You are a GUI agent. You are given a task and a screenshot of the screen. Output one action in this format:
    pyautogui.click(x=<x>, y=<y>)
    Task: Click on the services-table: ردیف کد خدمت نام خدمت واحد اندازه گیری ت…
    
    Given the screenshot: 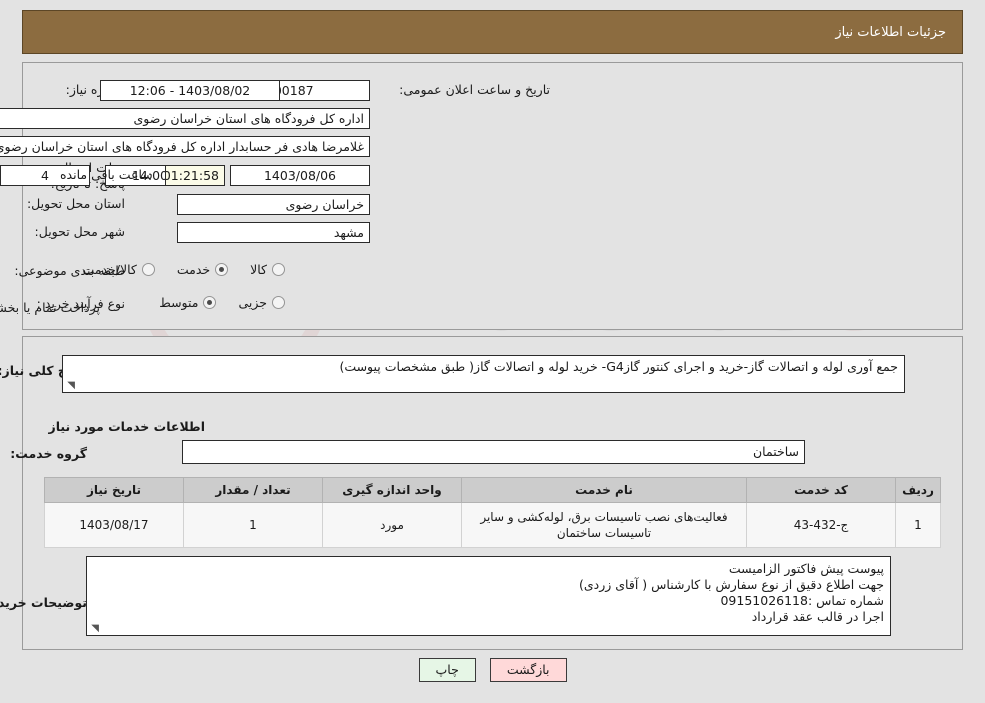 What is the action you would take?
    pyautogui.click(x=492, y=512)
    